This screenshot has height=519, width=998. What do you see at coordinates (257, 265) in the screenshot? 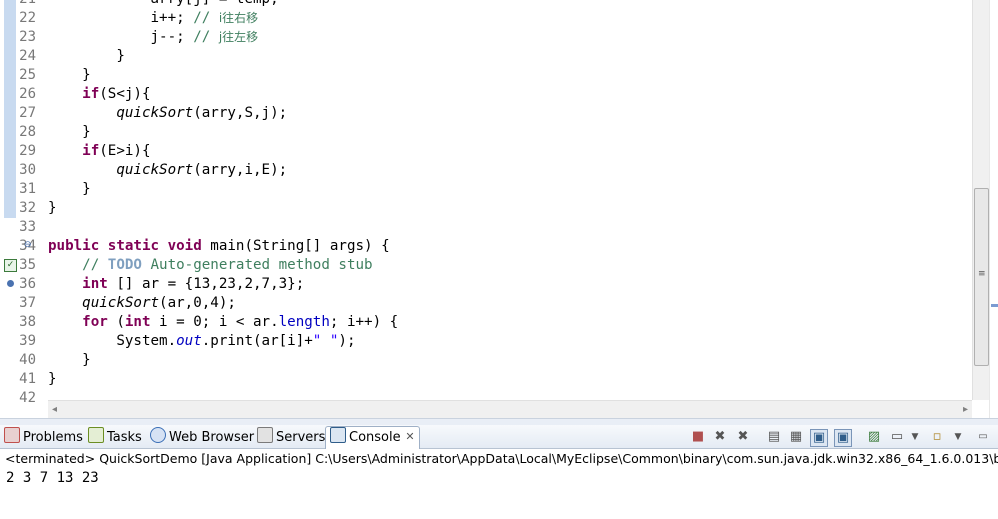
I see `code-token: Auto-generated method stub` at bounding box center [257, 265].